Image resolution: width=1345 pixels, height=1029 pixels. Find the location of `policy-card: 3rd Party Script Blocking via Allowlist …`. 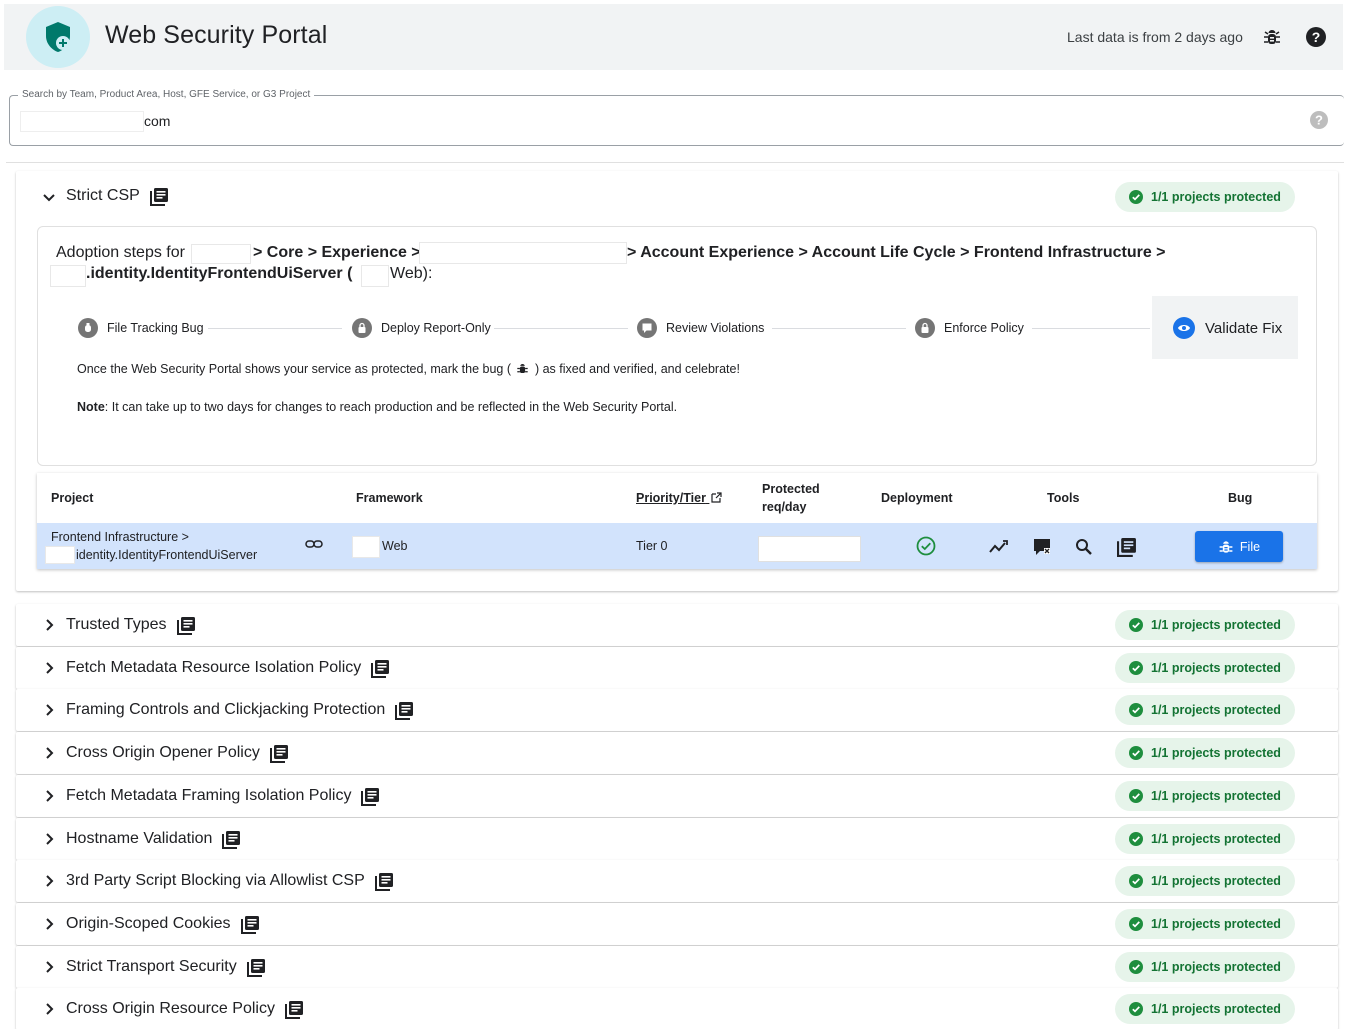

policy-card: 3rd Party Script Blocking via Allowlist … is located at coordinates (677, 881).